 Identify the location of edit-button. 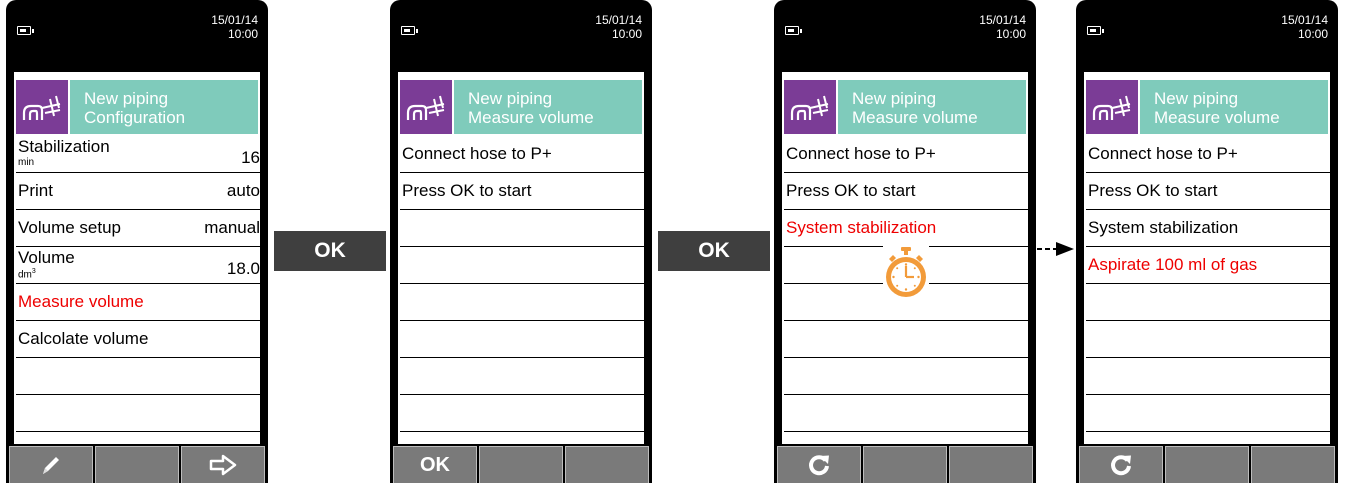
(51, 464).